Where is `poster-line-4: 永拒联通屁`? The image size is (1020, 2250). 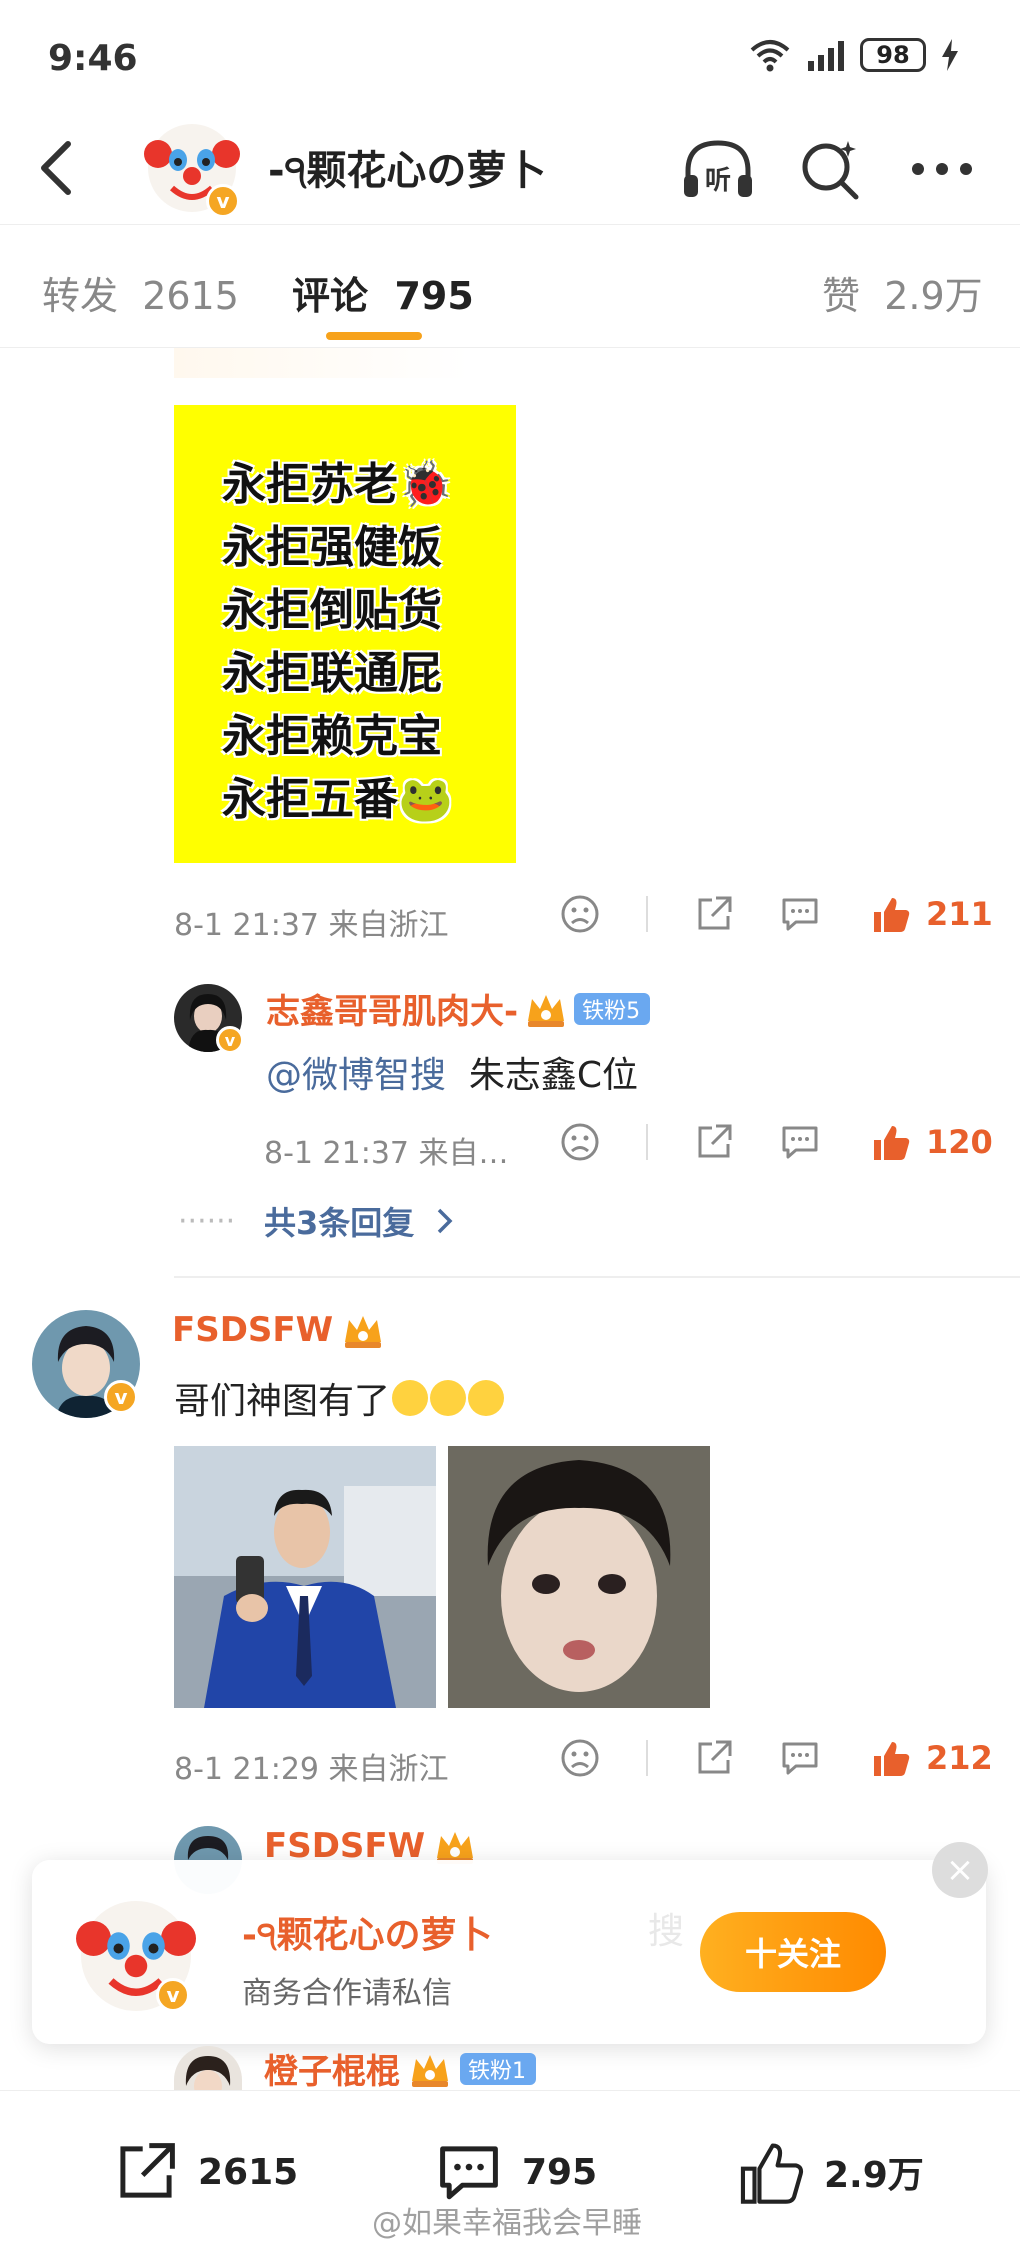 poster-line-4: 永拒联通屁 is located at coordinates (332, 673).